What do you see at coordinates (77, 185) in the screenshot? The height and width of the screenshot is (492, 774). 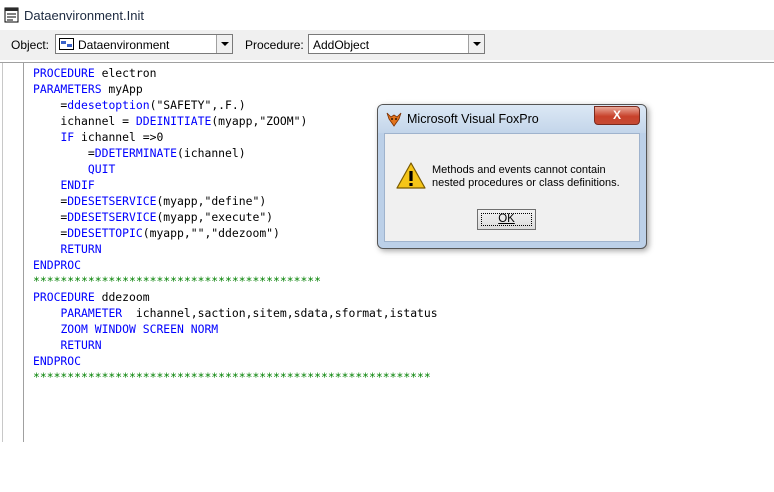 I see `code-keyword: ENDIF` at bounding box center [77, 185].